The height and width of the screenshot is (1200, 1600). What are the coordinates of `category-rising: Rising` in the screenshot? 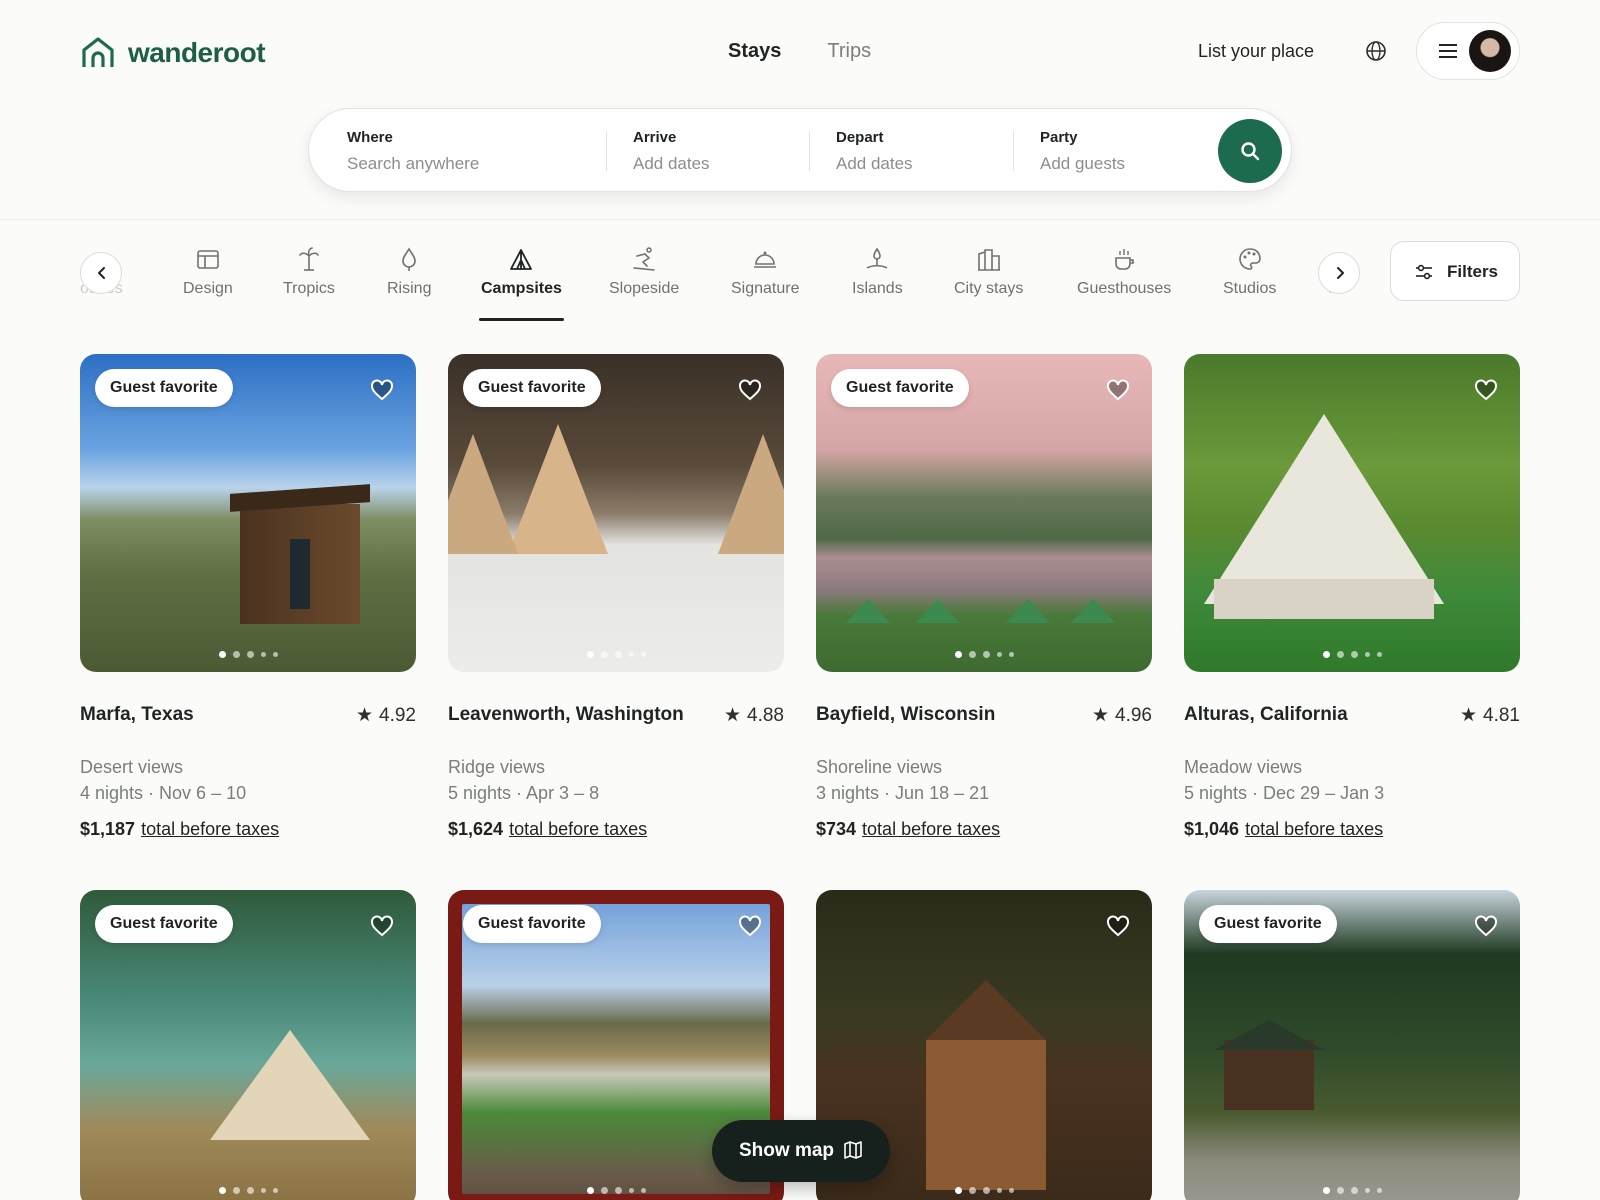 It's located at (409, 272).